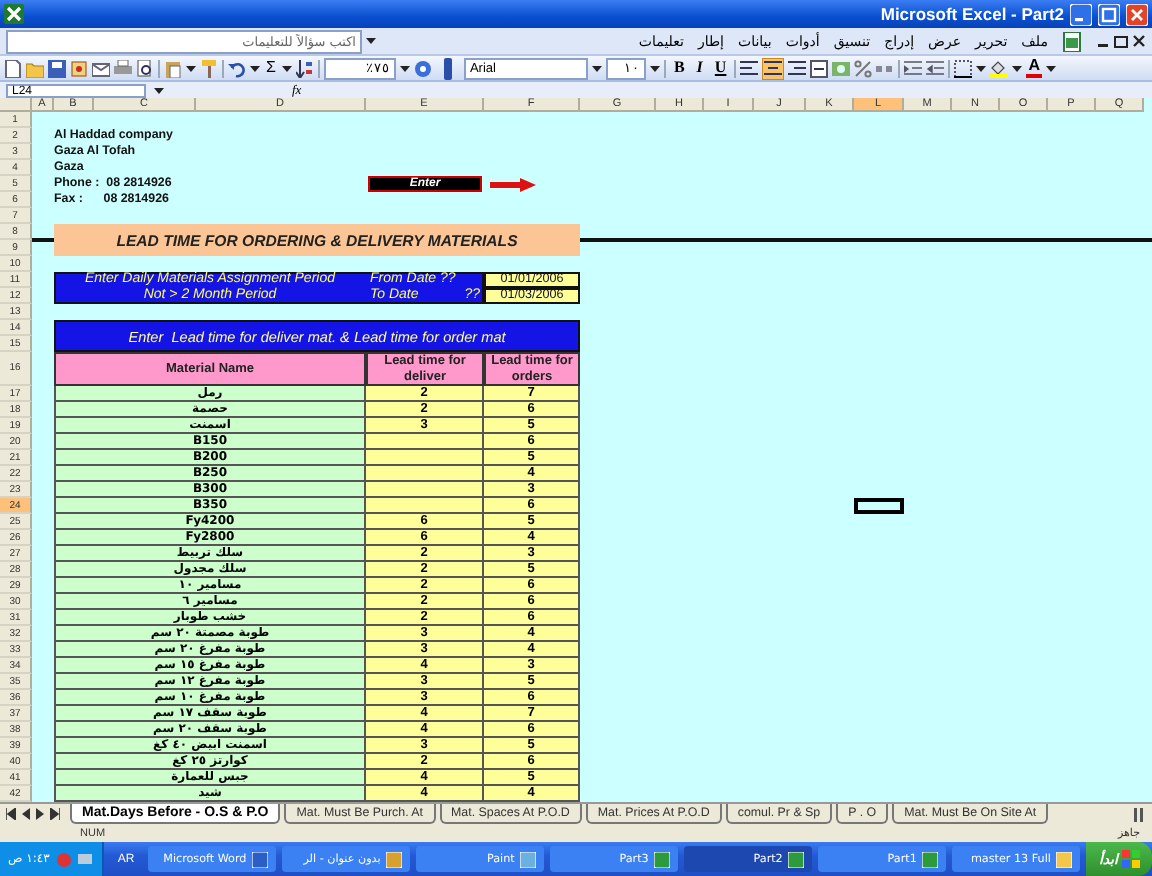 The image size is (1152, 876). What do you see at coordinates (1109, 14) in the screenshot?
I see `maximize-icon` at bounding box center [1109, 14].